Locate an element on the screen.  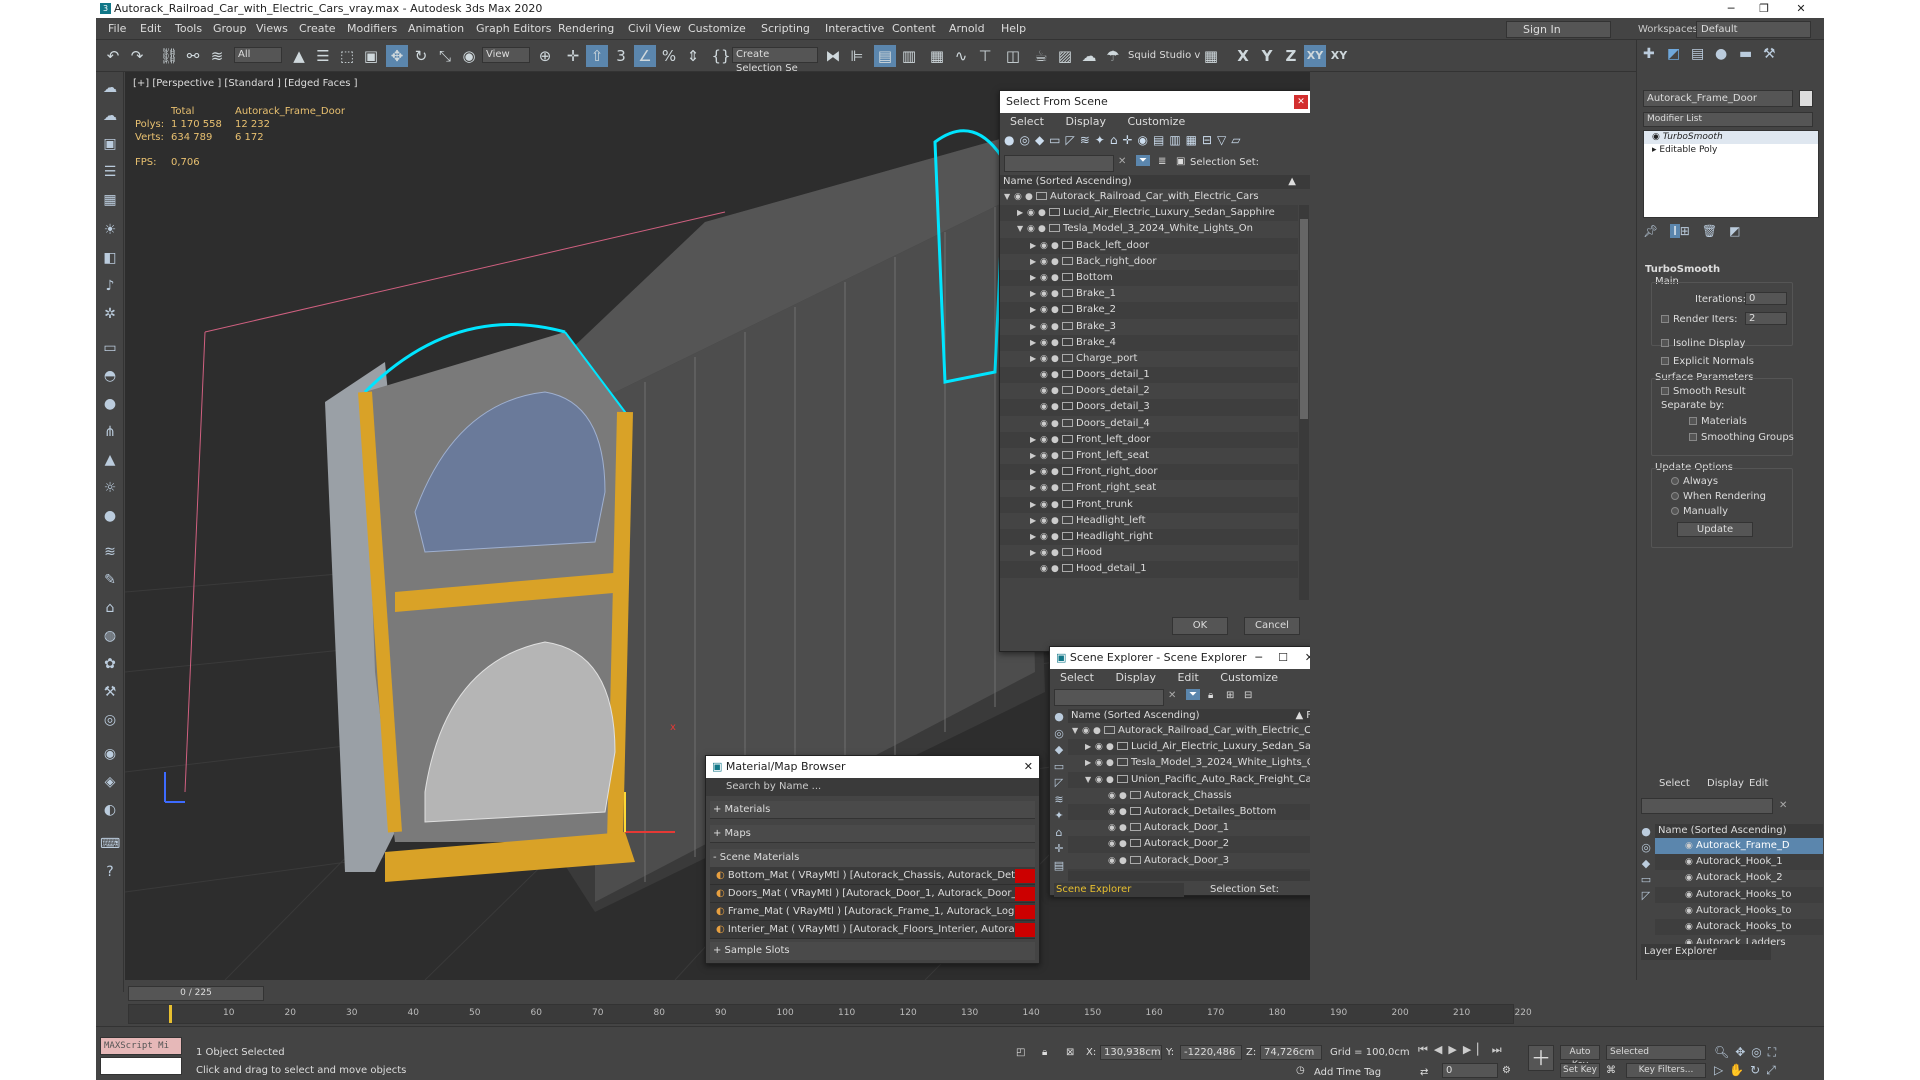
iterations-spinner is located at coordinates (1766, 298).